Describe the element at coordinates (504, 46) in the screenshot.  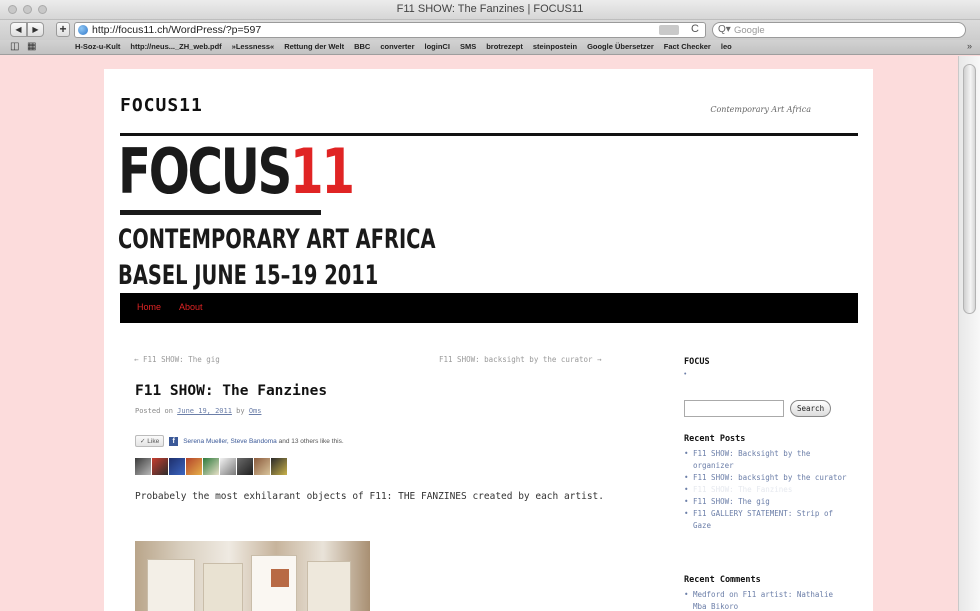
I see `bookmark-item: brotrezept` at that location.